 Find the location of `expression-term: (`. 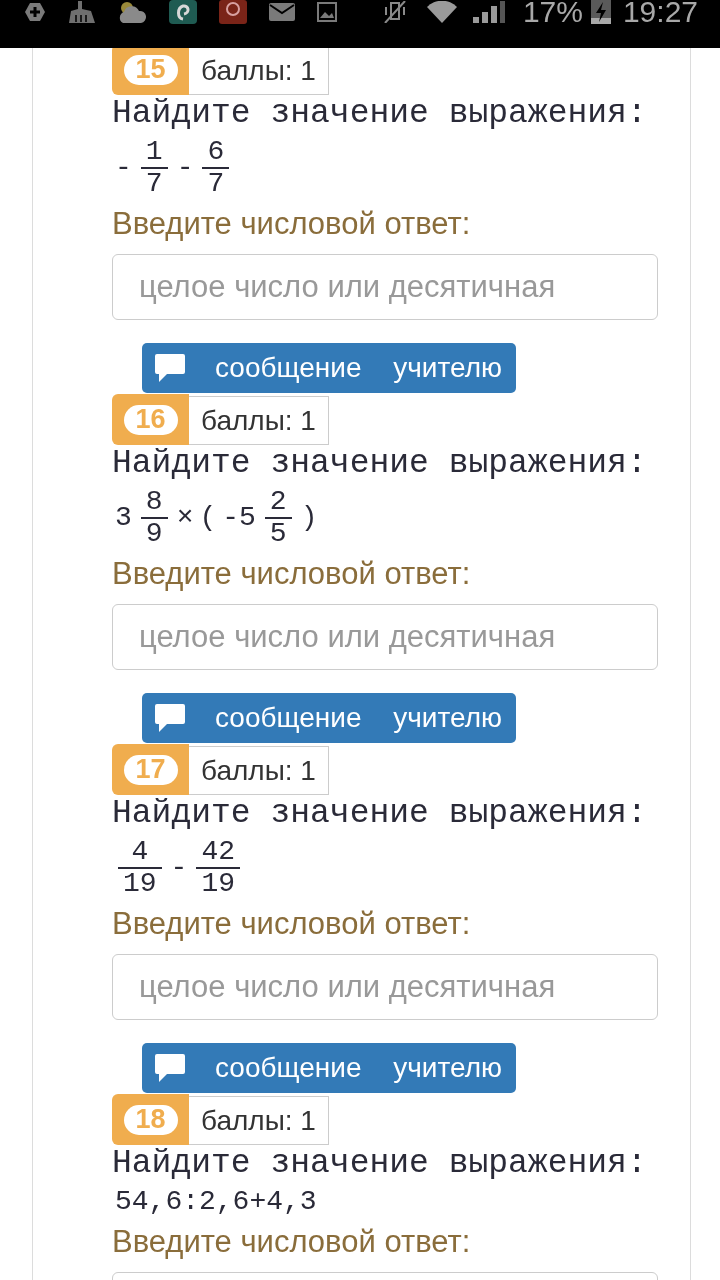

expression-term: ( is located at coordinates (208, 518).